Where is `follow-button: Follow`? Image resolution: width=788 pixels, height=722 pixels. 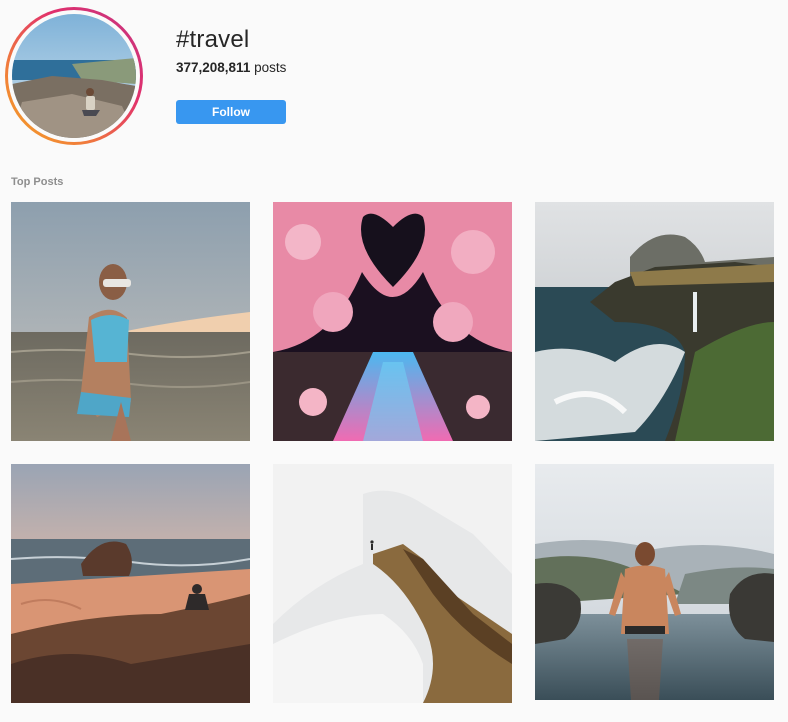 follow-button: Follow is located at coordinates (231, 112).